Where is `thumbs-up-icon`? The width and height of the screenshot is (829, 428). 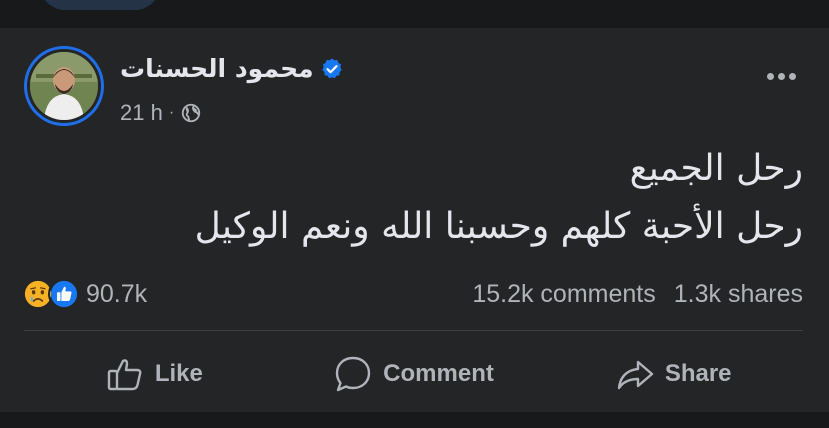
thumbs-up-icon is located at coordinates (124, 375).